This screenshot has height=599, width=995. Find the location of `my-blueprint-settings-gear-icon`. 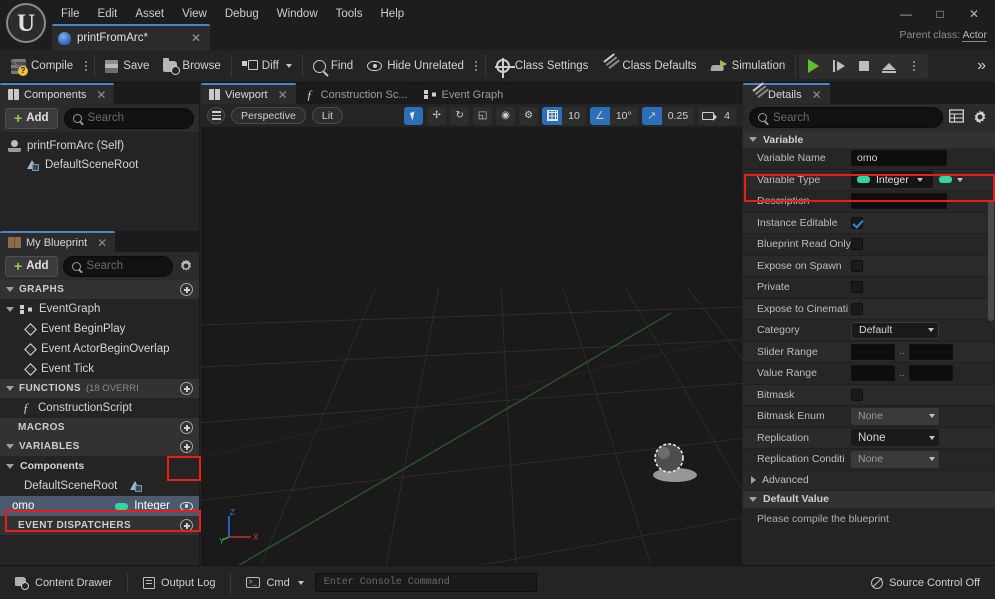

my-blueprint-settings-gear-icon is located at coordinates (186, 266).